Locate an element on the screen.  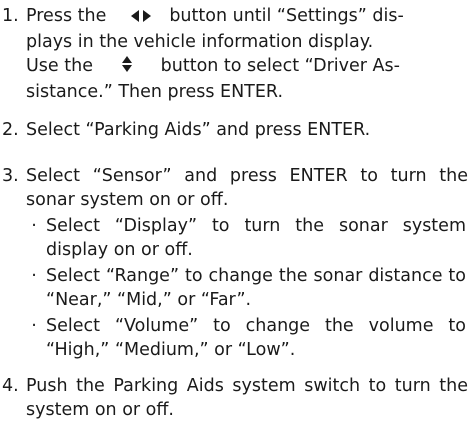
left-right-arrows-icon is located at coordinates (141, 18).